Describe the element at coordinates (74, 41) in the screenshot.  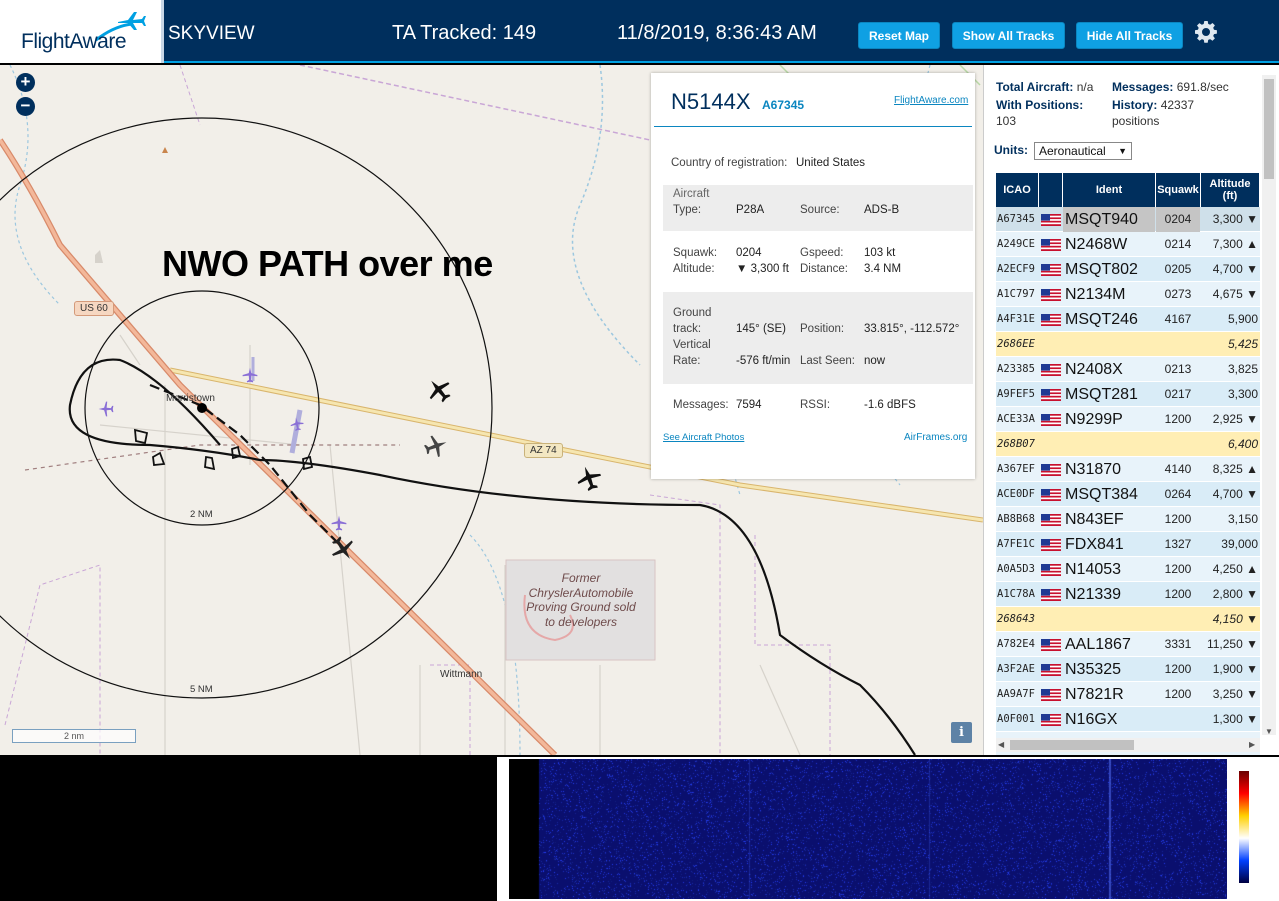
I see `logo-text: FlightAware` at that location.